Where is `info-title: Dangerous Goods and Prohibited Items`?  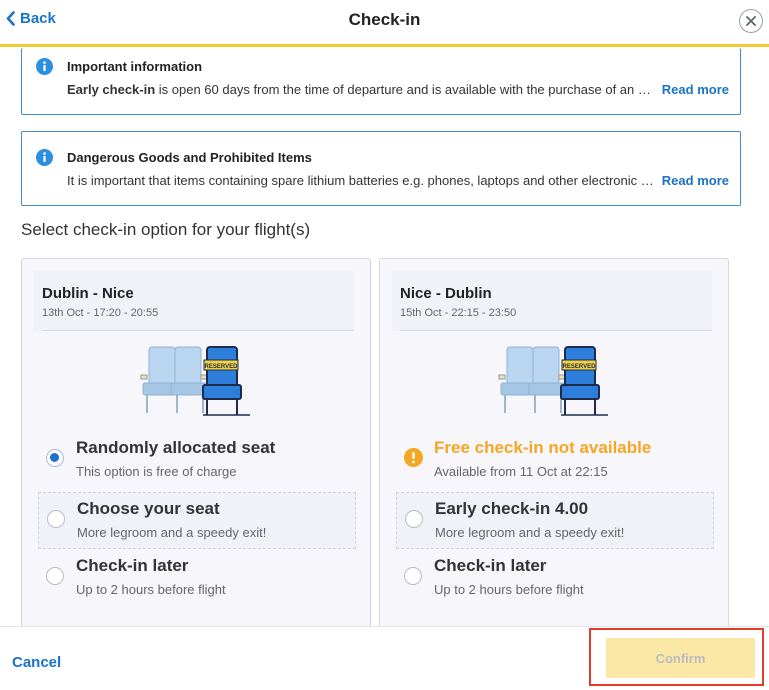
info-title: Dangerous Goods and Prohibited Items is located at coordinates (189, 157).